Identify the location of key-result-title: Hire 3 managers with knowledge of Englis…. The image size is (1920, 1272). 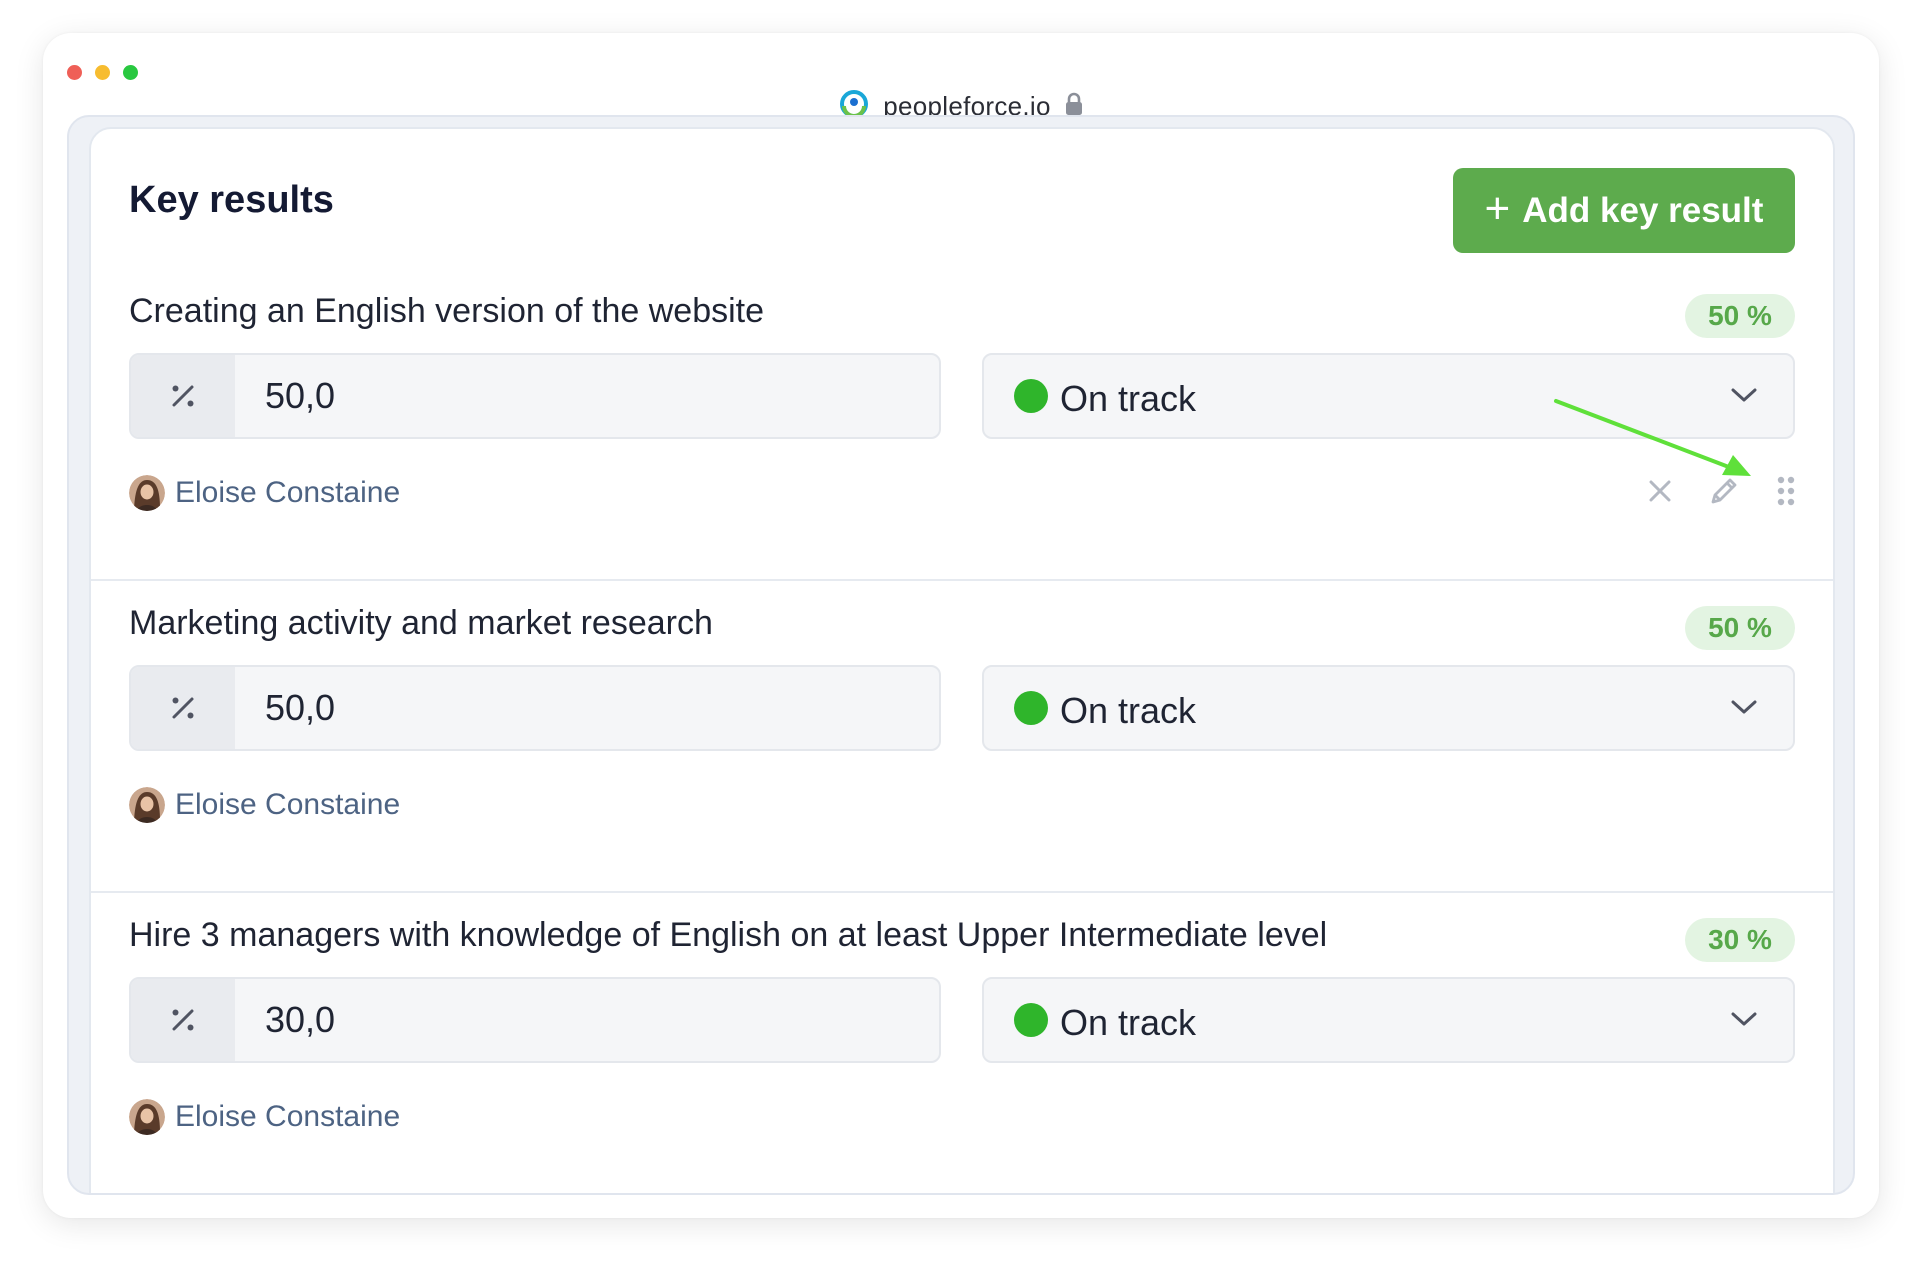
(728, 935).